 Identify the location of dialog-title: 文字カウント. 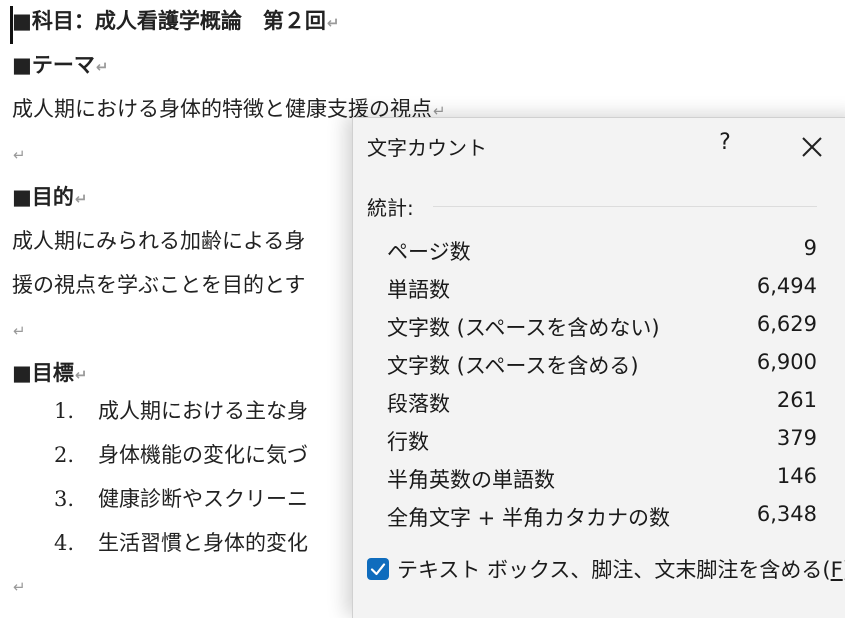
(427, 148).